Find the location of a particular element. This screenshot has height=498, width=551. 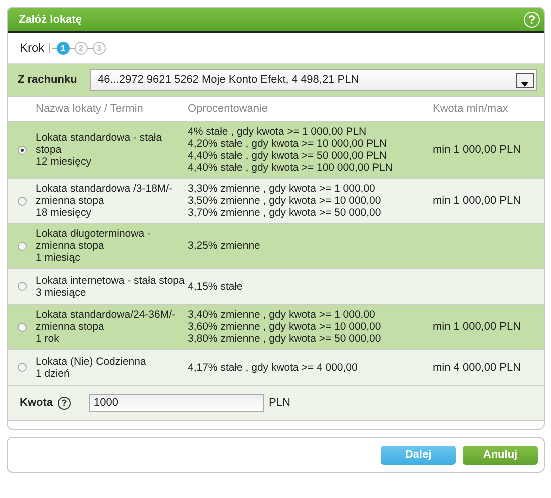

deposit-term: 1 rok is located at coordinates (48, 339).